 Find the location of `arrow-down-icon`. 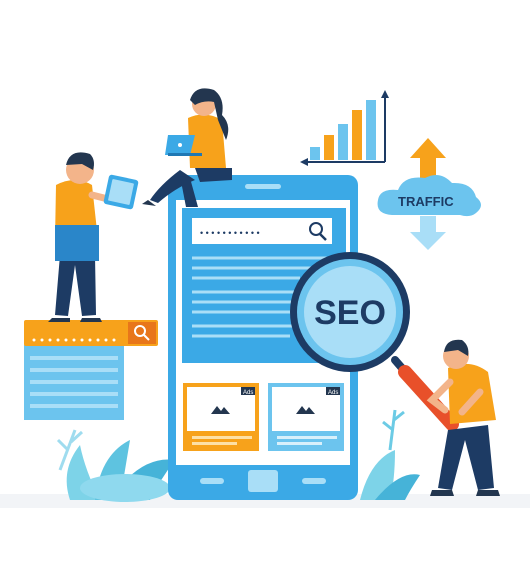

arrow-down-icon is located at coordinates (428, 233).